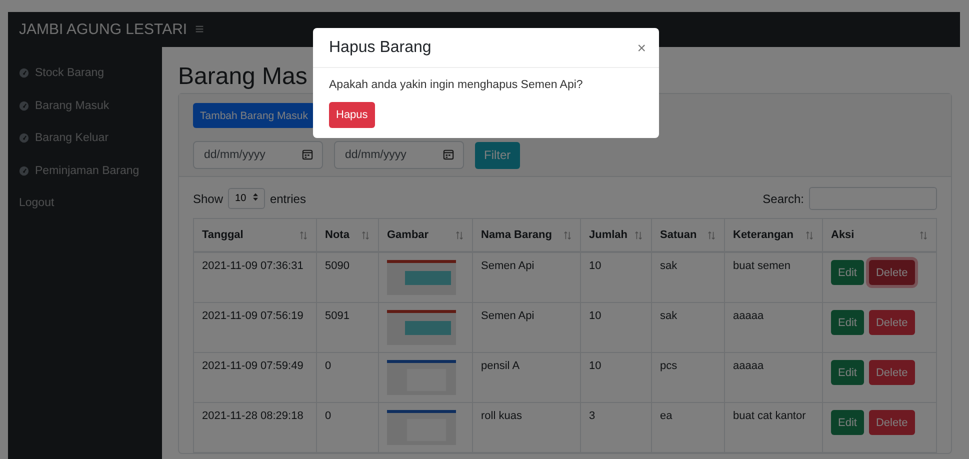  I want to click on quantity-cell: 3, so click(616, 427).